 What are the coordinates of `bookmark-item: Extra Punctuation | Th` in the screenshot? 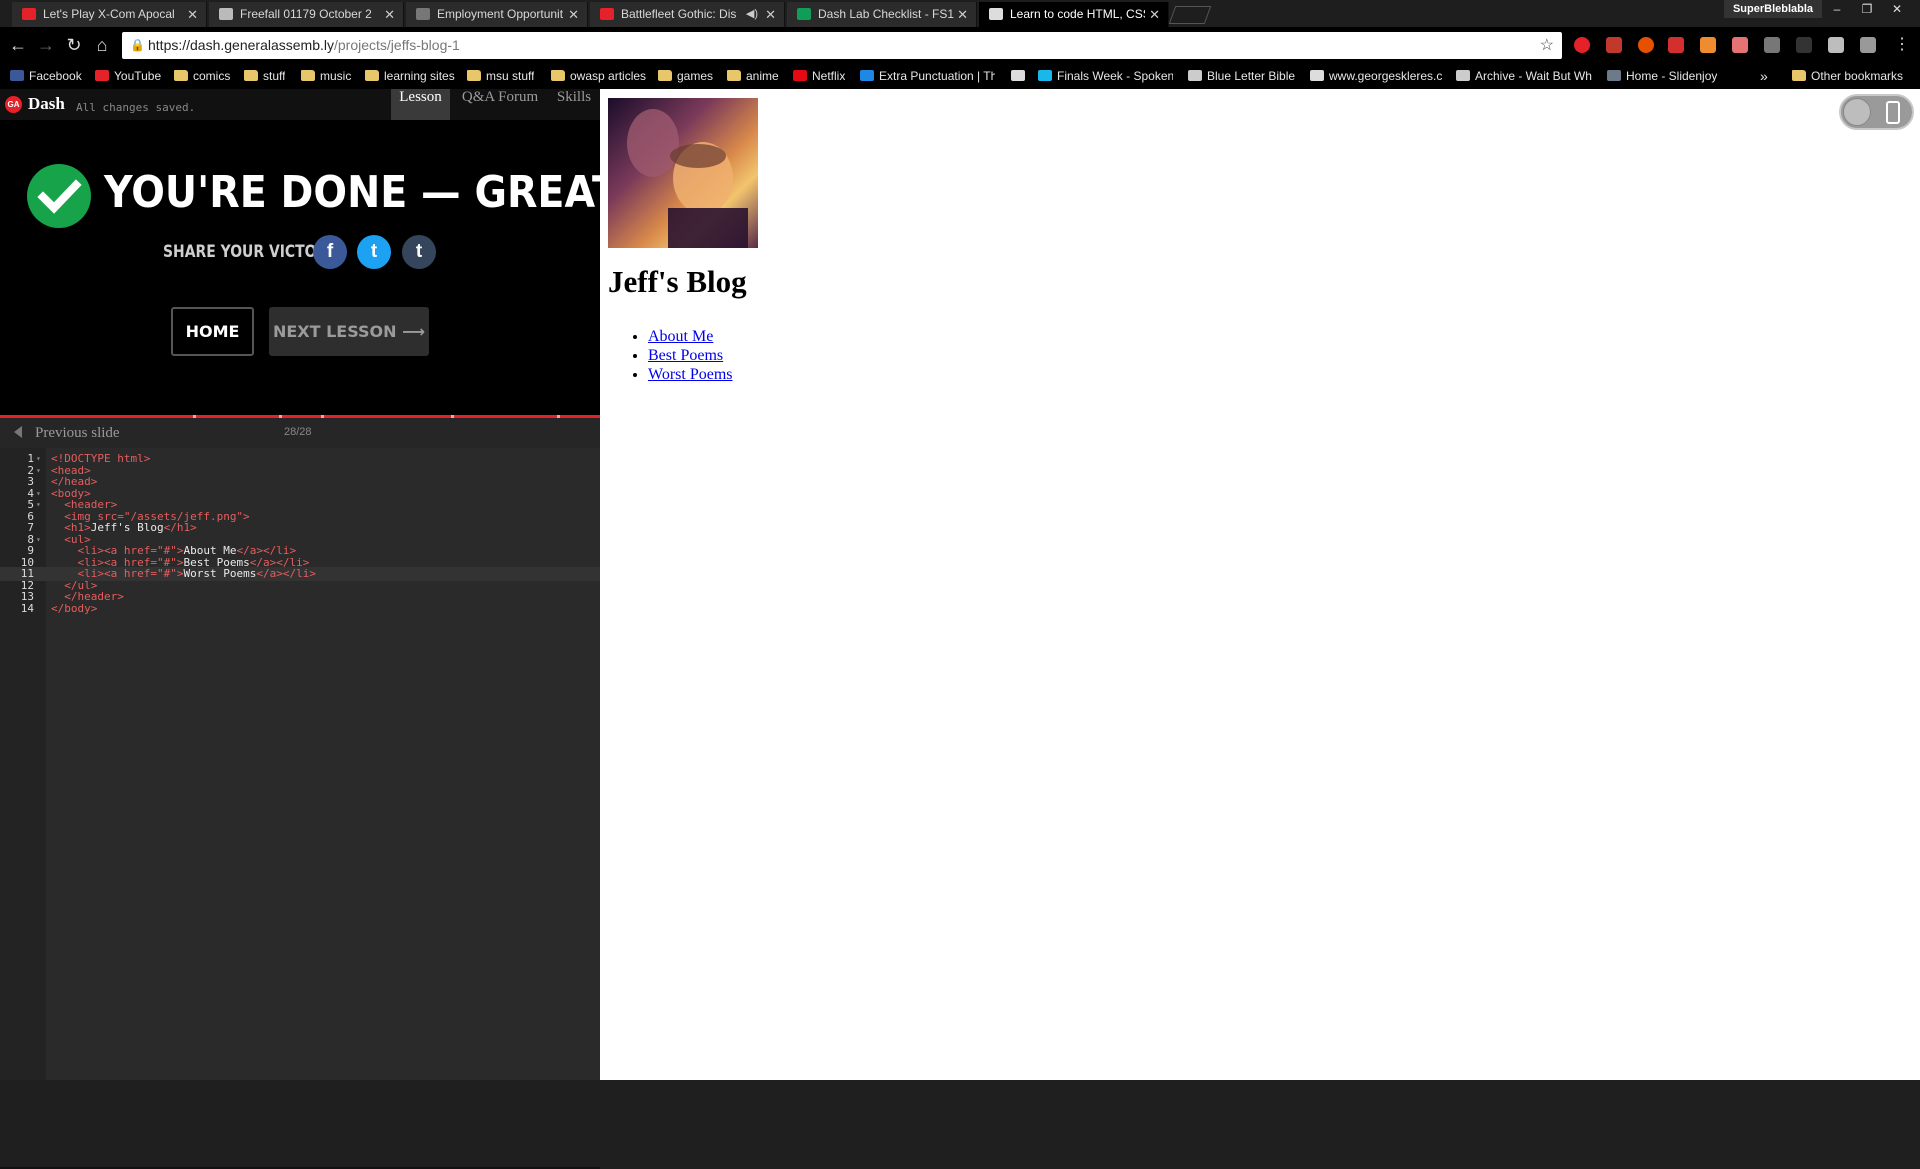 It's located at (927, 76).